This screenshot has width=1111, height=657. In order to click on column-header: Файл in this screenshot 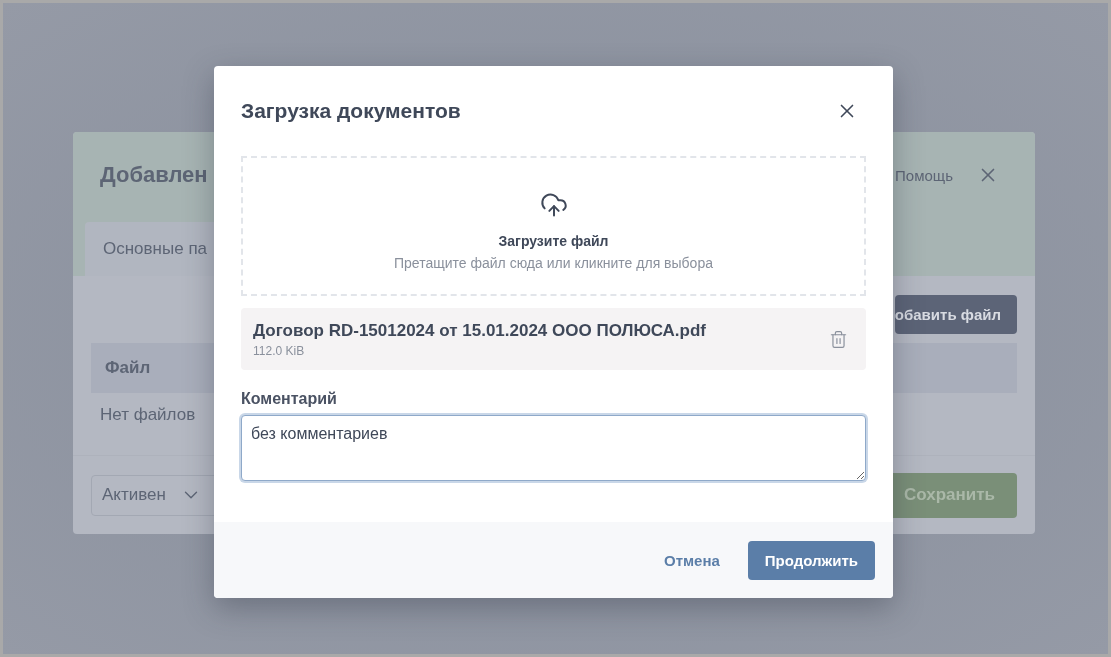, I will do `click(128, 368)`.